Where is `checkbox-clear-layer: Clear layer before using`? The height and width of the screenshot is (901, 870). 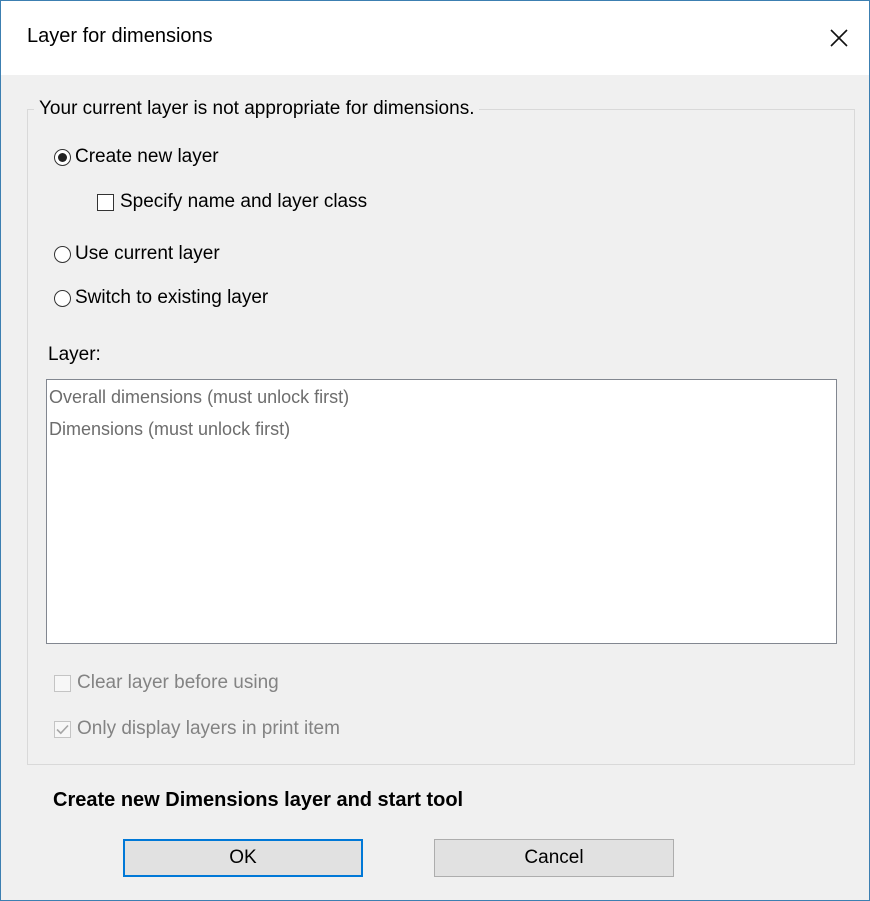
checkbox-clear-layer: Clear layer before using is located at coordinates (166, 683).